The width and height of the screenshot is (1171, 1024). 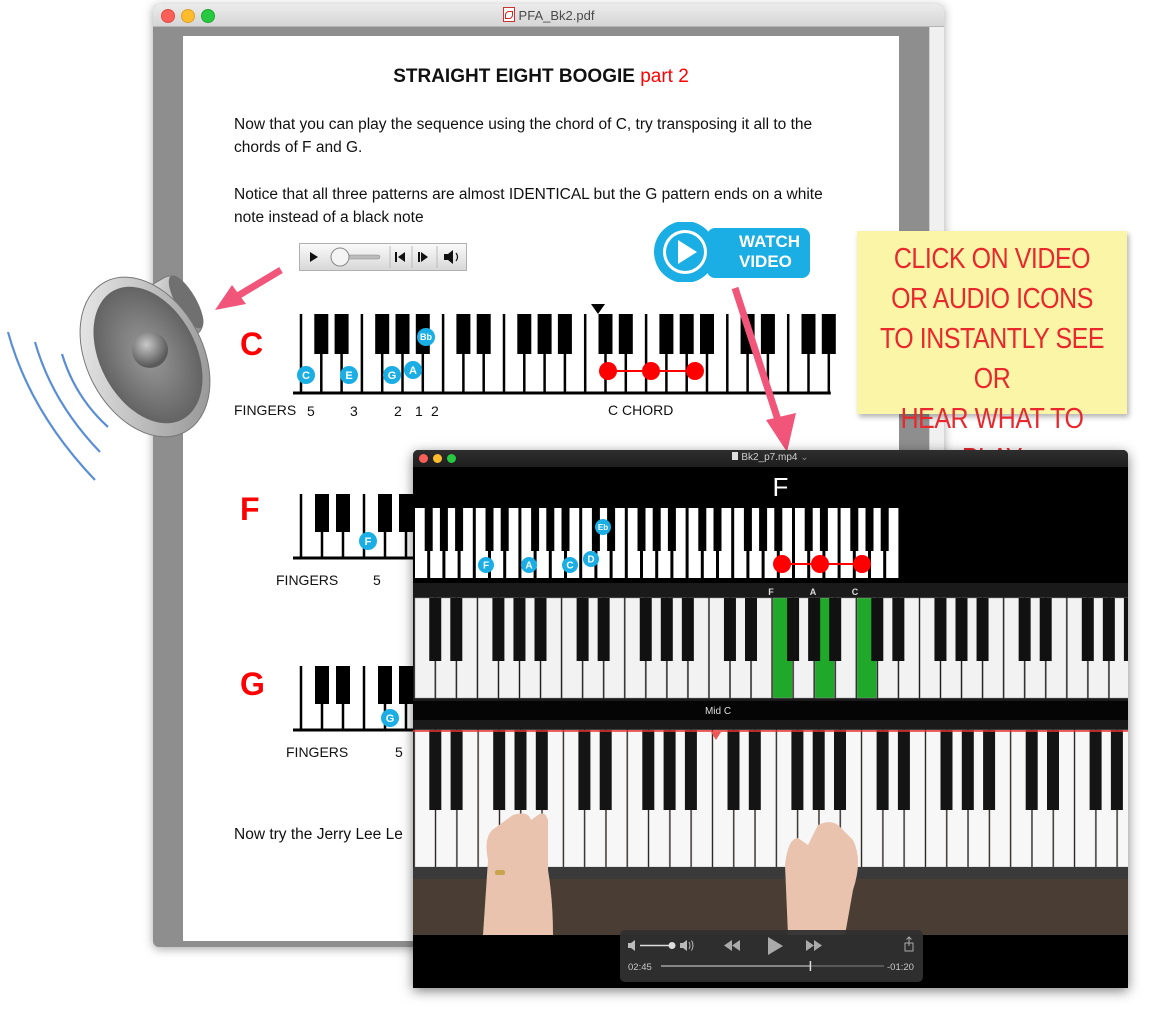 What do you see at coordinates (718, 711) in the screenshot?
I see `mid-c-label: Mid C` at bounding box center [718, 711].